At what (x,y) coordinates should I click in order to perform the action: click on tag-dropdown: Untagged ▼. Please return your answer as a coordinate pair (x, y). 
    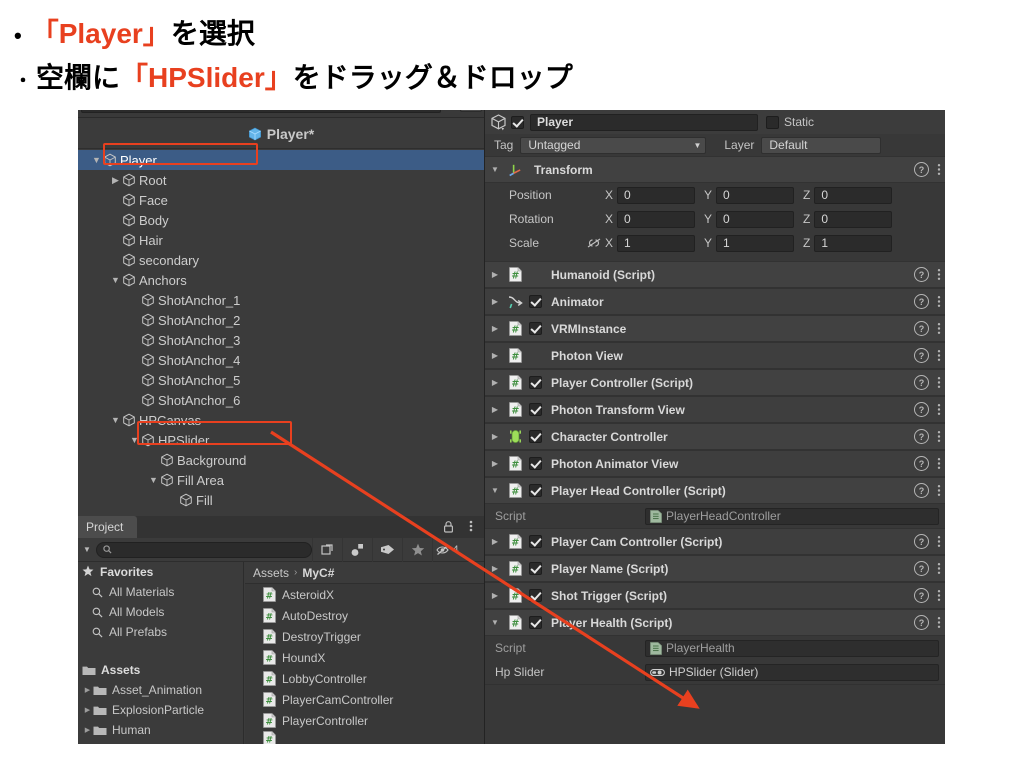
    Looking at the image, I should click on (613, 145).